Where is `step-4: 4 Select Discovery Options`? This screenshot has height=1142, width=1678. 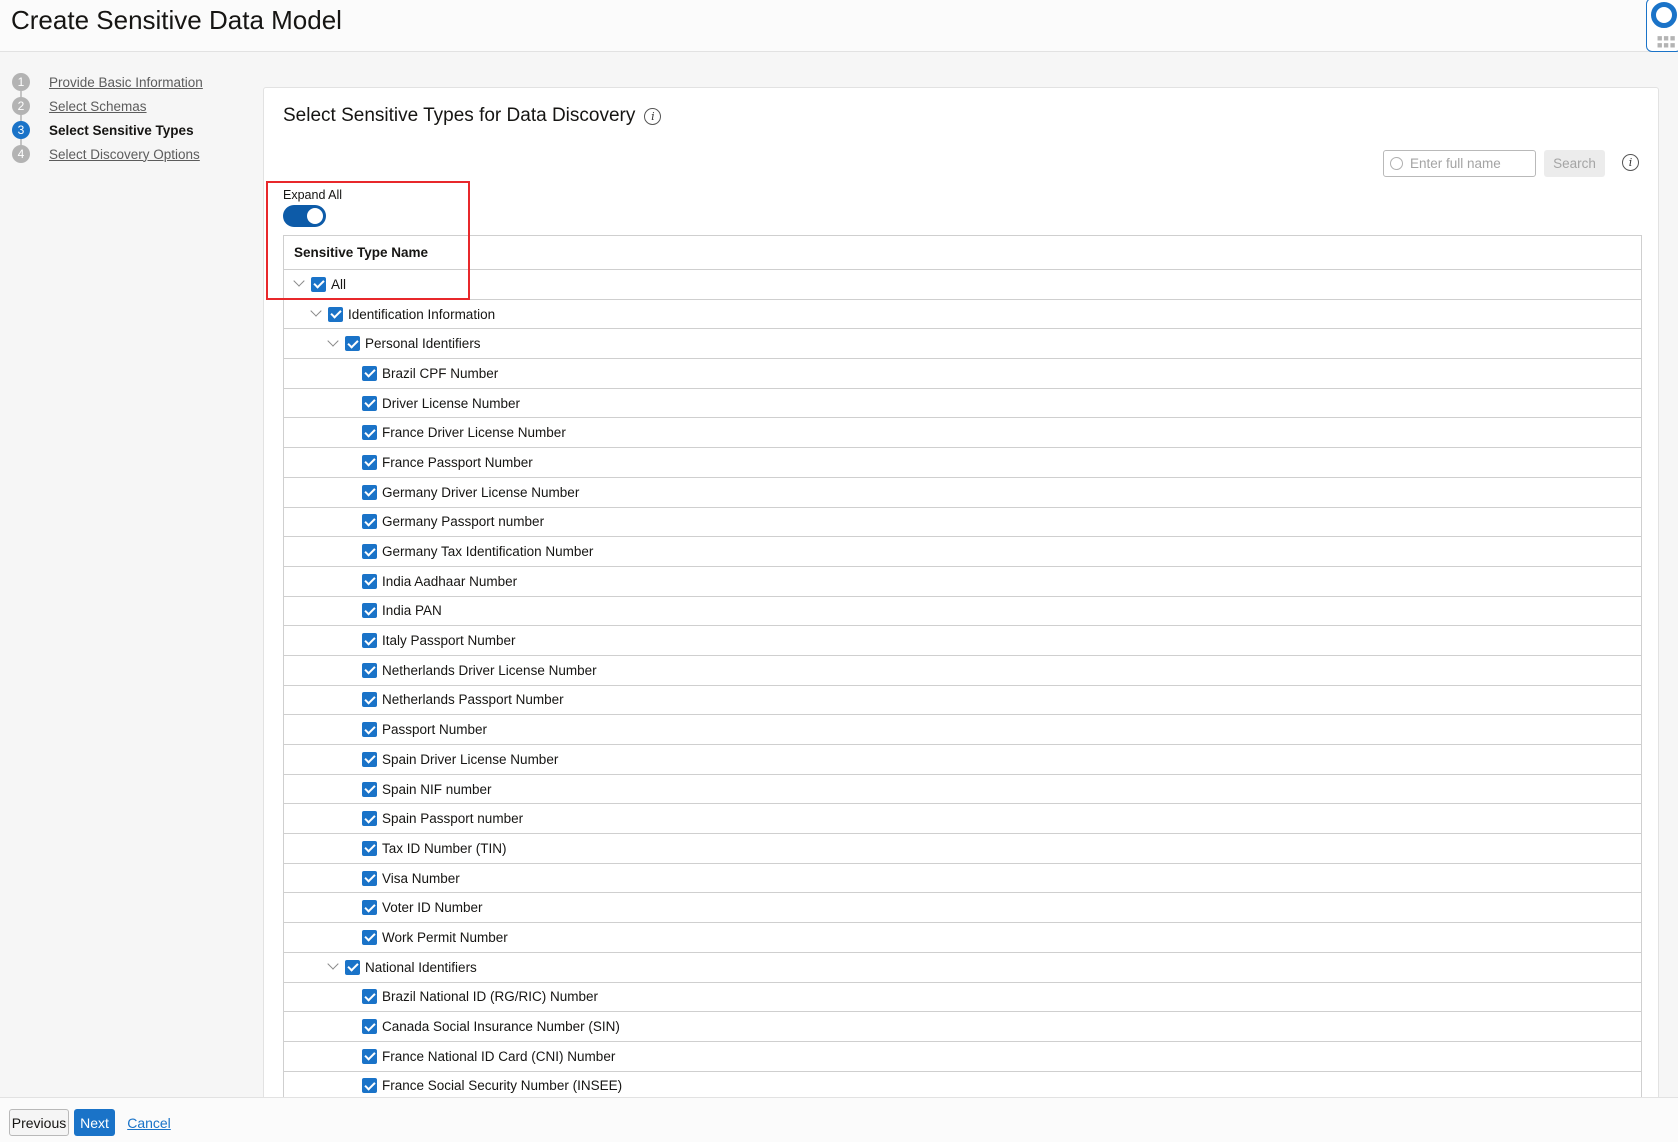
step-4: 4 Select Discovery Options is located at coordinates (107, 154).